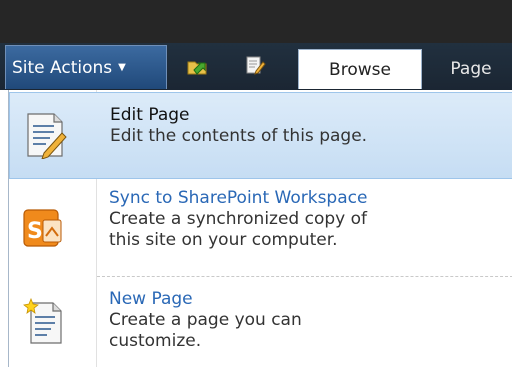  Describe the element at coordinates (471, 69) in the screenshot. I see `tab-page: Page` at that location.